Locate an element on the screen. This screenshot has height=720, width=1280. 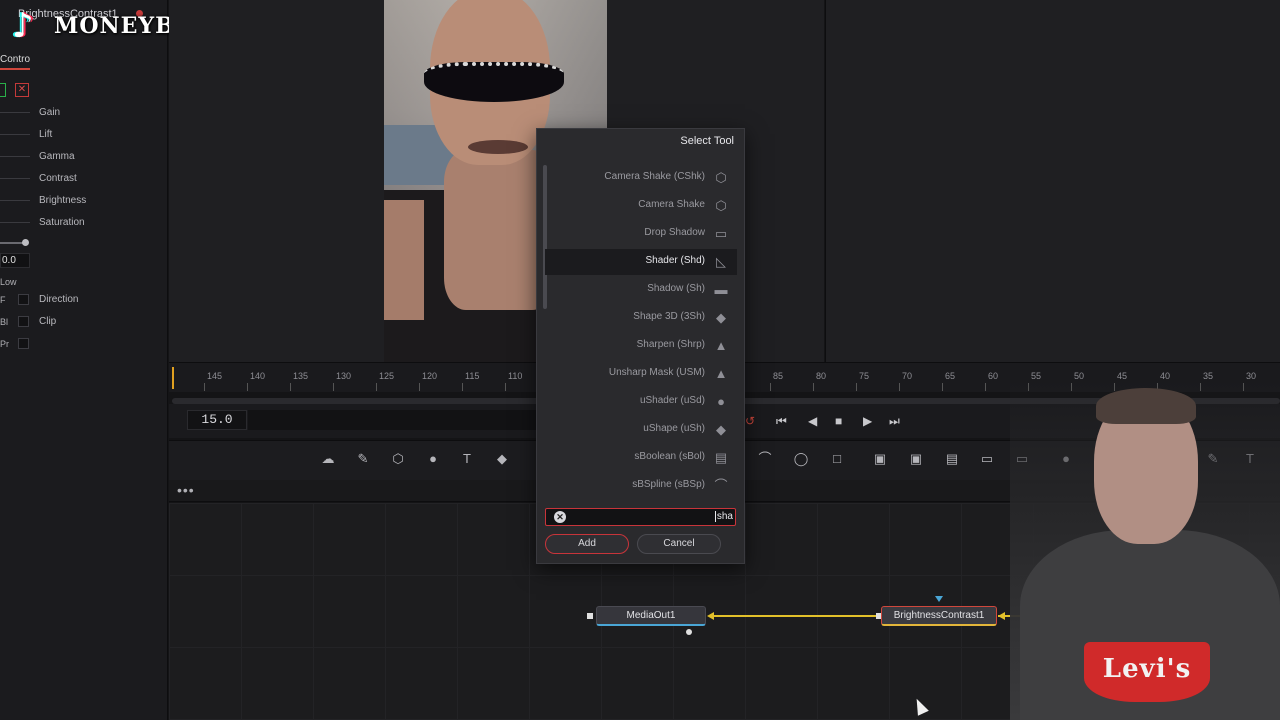
webcam-shirt-logo: Levi's is located at coordinates (1147, 672).